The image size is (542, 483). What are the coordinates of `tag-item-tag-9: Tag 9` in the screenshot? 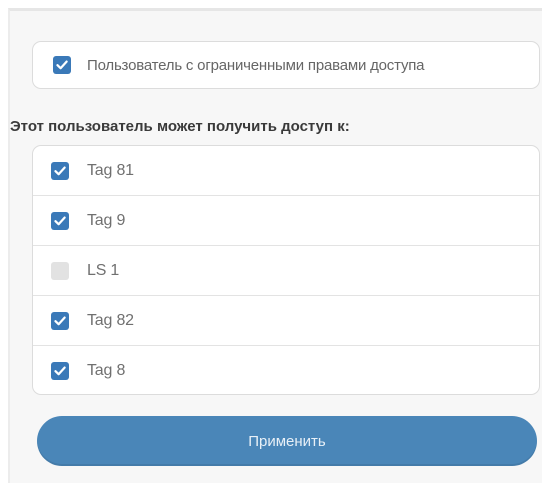 It's located at (286, 221).